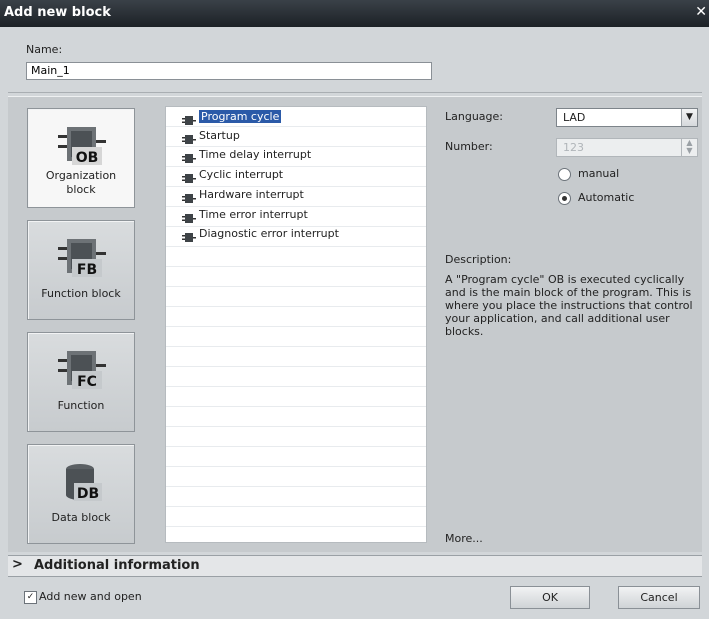 This screenshot has width=709, height=619. What do you see at coordinates (229, 71) in the screenshot?
I see `name-input` at bounding box center [229, 71].